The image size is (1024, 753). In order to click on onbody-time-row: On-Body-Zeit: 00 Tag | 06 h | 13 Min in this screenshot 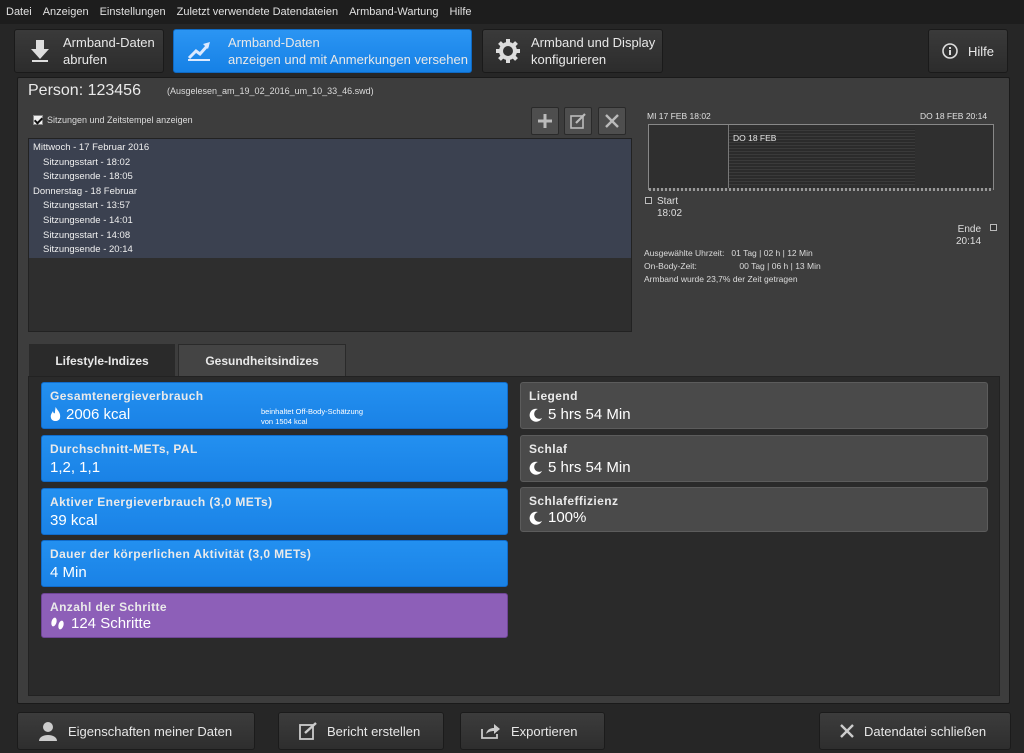, I will do `click(732, 266)`.